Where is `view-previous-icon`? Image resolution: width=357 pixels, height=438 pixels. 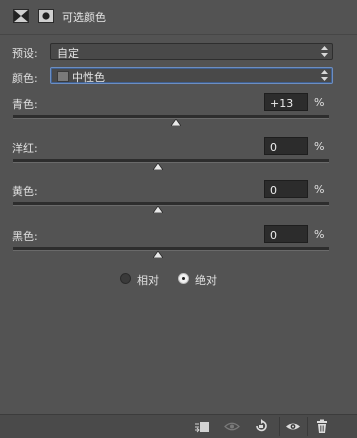
view-previous-icon is located at coordinates (232, 426).